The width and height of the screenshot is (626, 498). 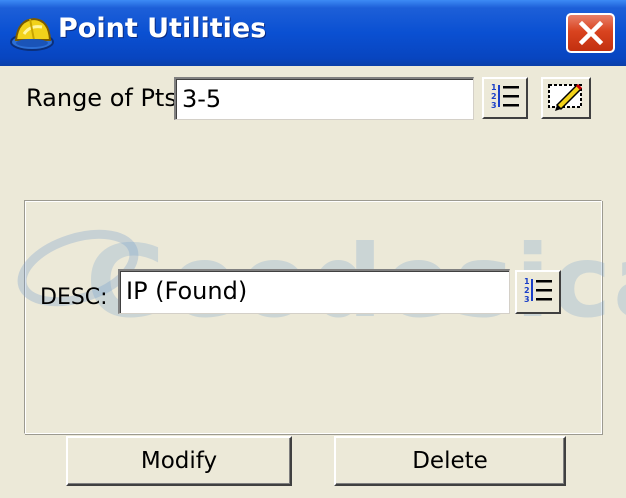 I want to click on desc-pick-list-button: 1 2 3, so click(x=538, y=292).